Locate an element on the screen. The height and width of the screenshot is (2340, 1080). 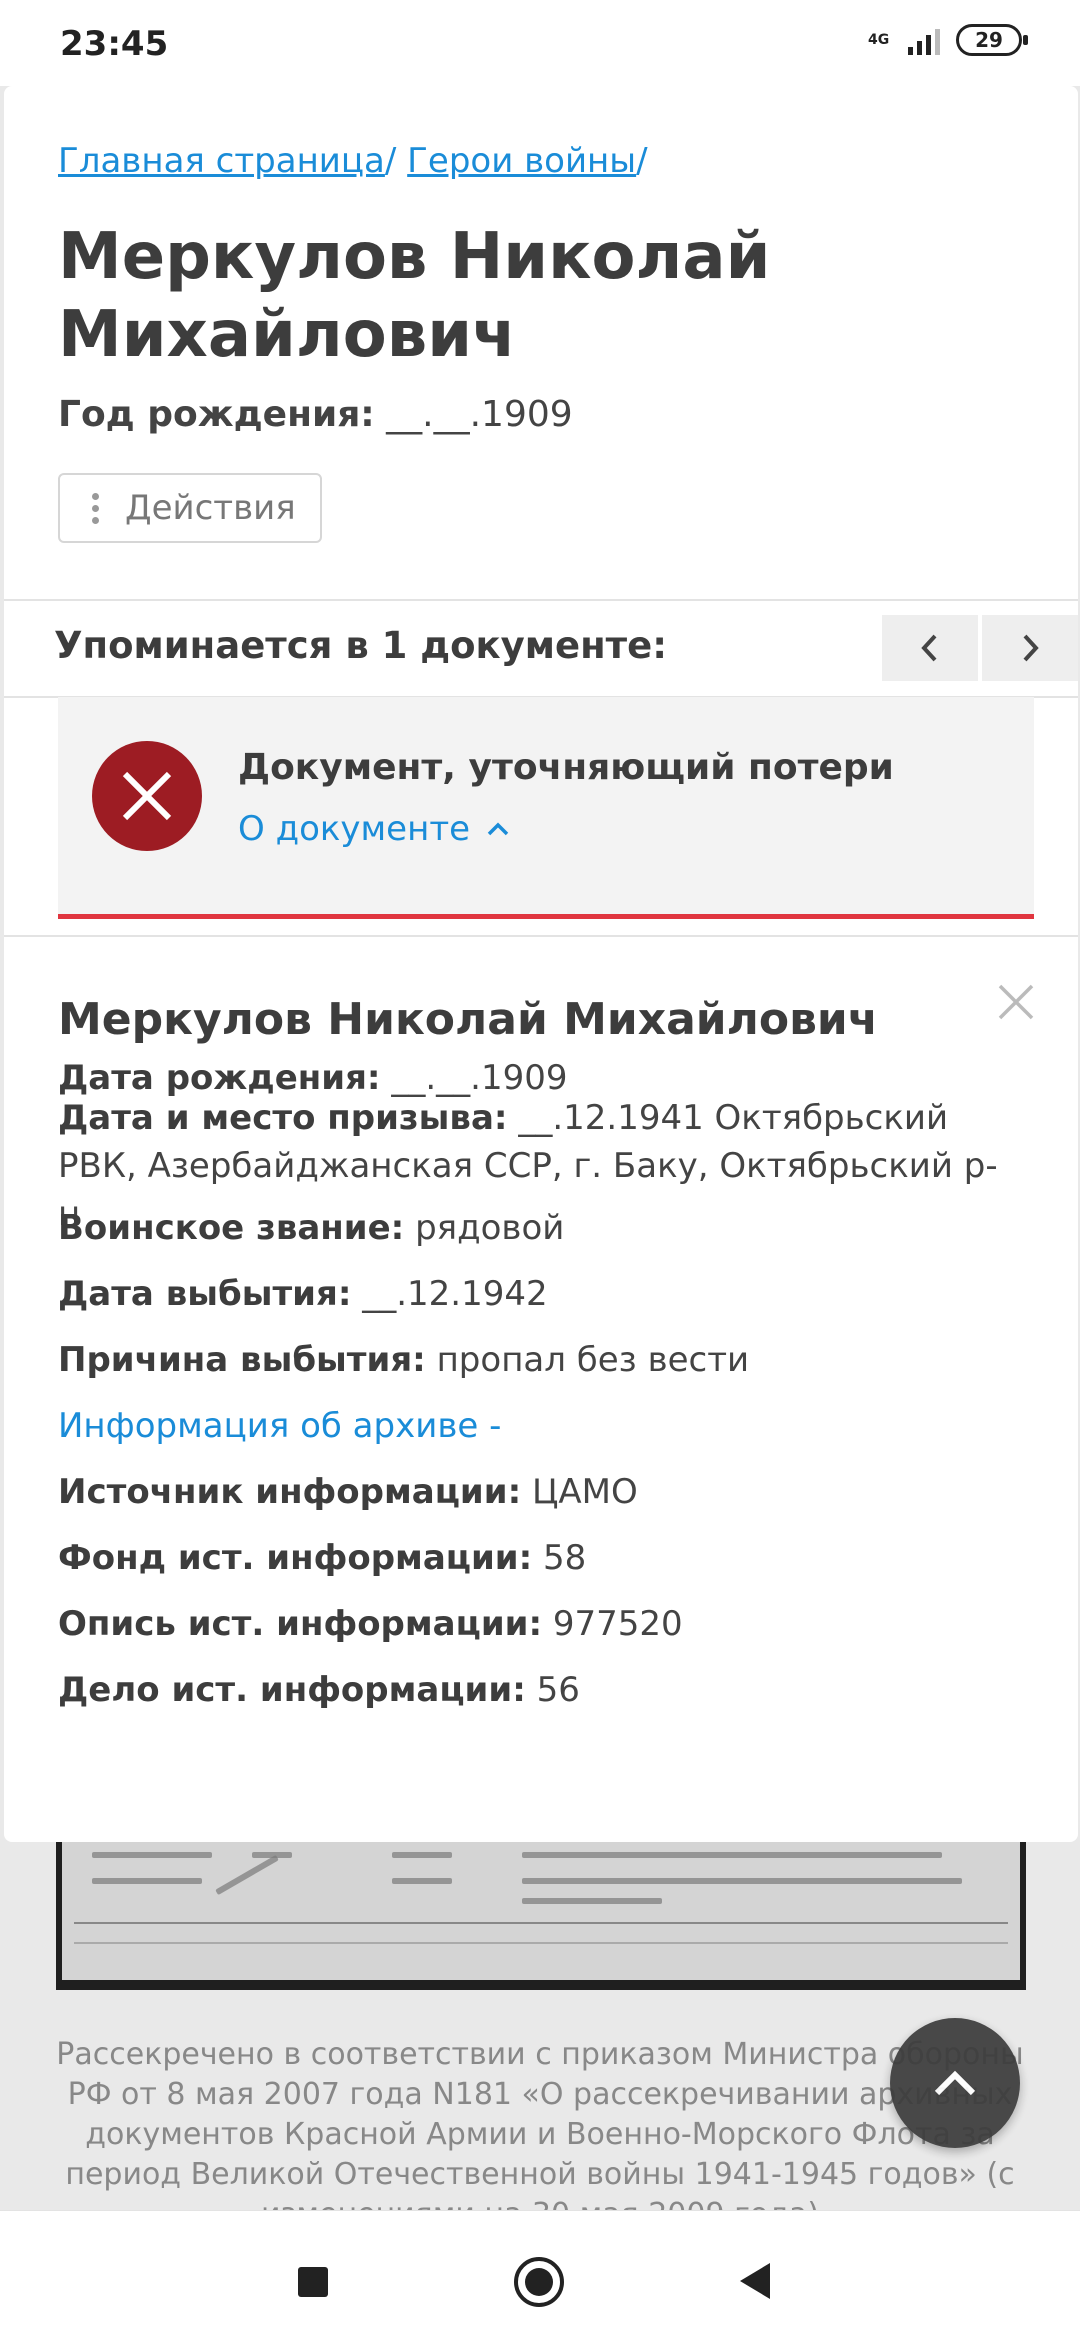
signal-icon is located at coordinates (924, 40).